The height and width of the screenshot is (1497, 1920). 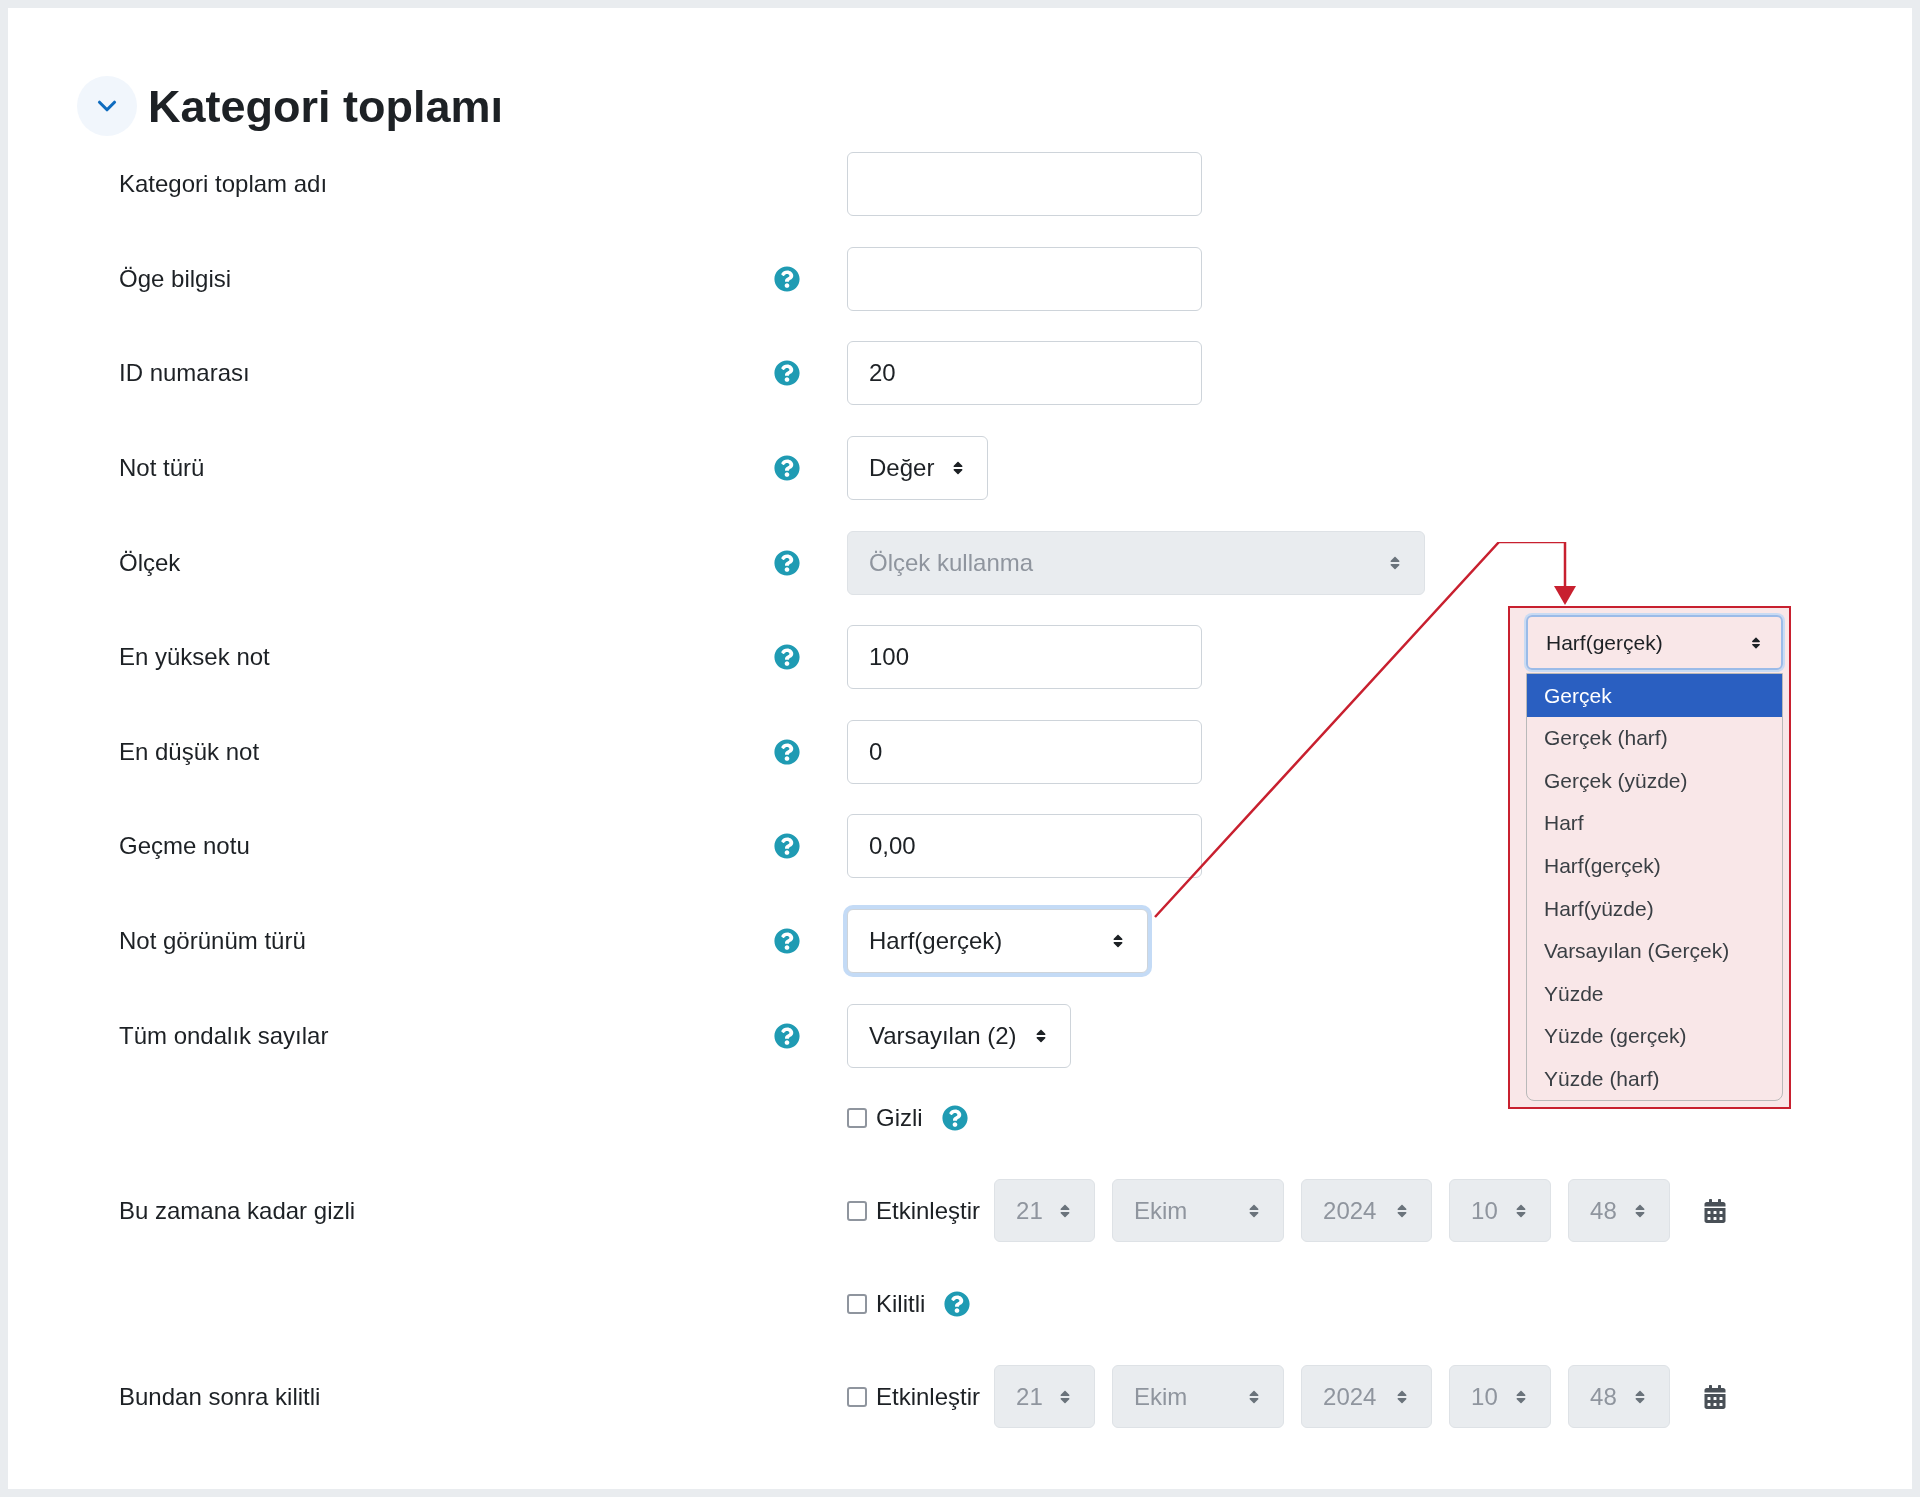 I want to click on text-field: 0, so click(x=1024, y=751).